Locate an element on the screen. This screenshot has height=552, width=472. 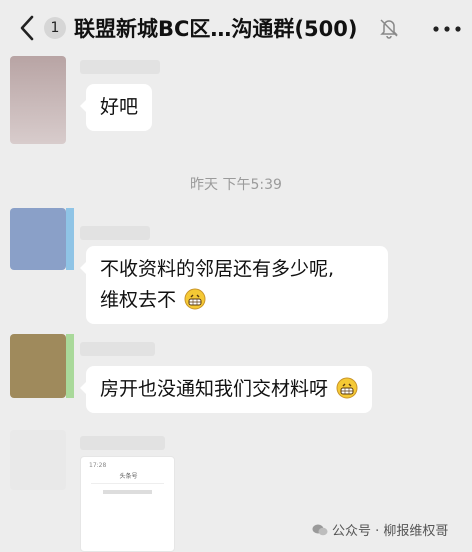
message-bubble: 好吧 is located at coordinates (116, 107).